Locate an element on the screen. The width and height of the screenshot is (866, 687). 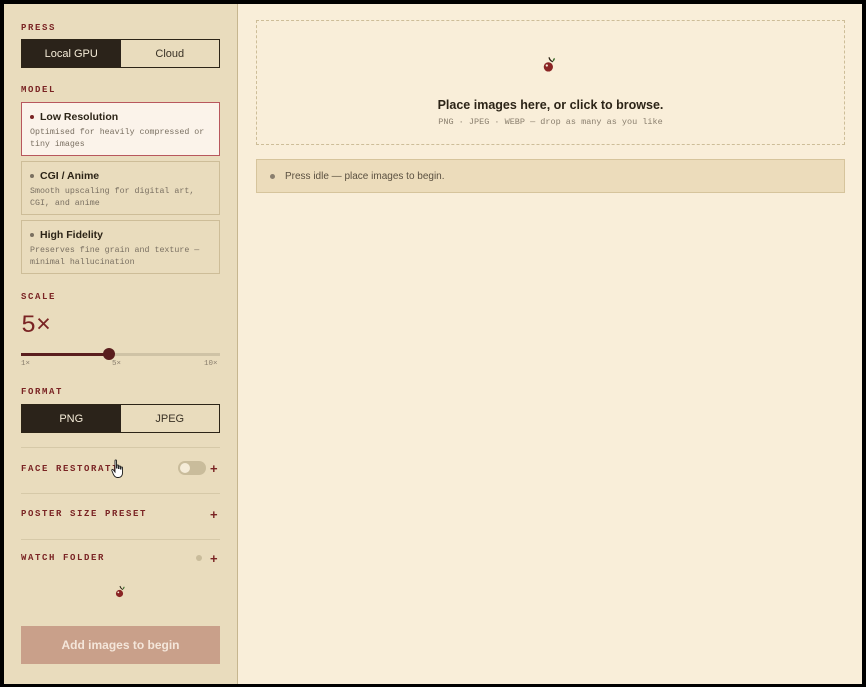
model-label: MODEL is located at coordinates (39, 90).